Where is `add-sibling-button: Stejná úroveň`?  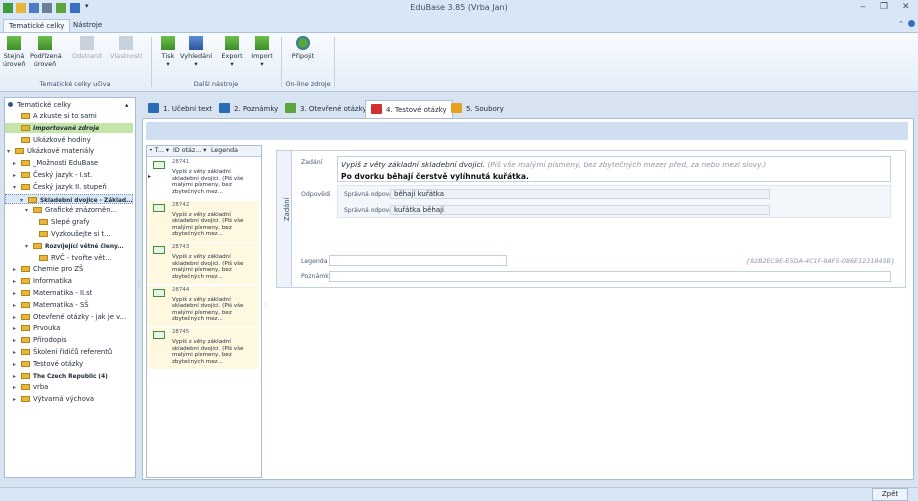 add-sibling-button: Stejná úroveň is located at coordinates (14, 52).